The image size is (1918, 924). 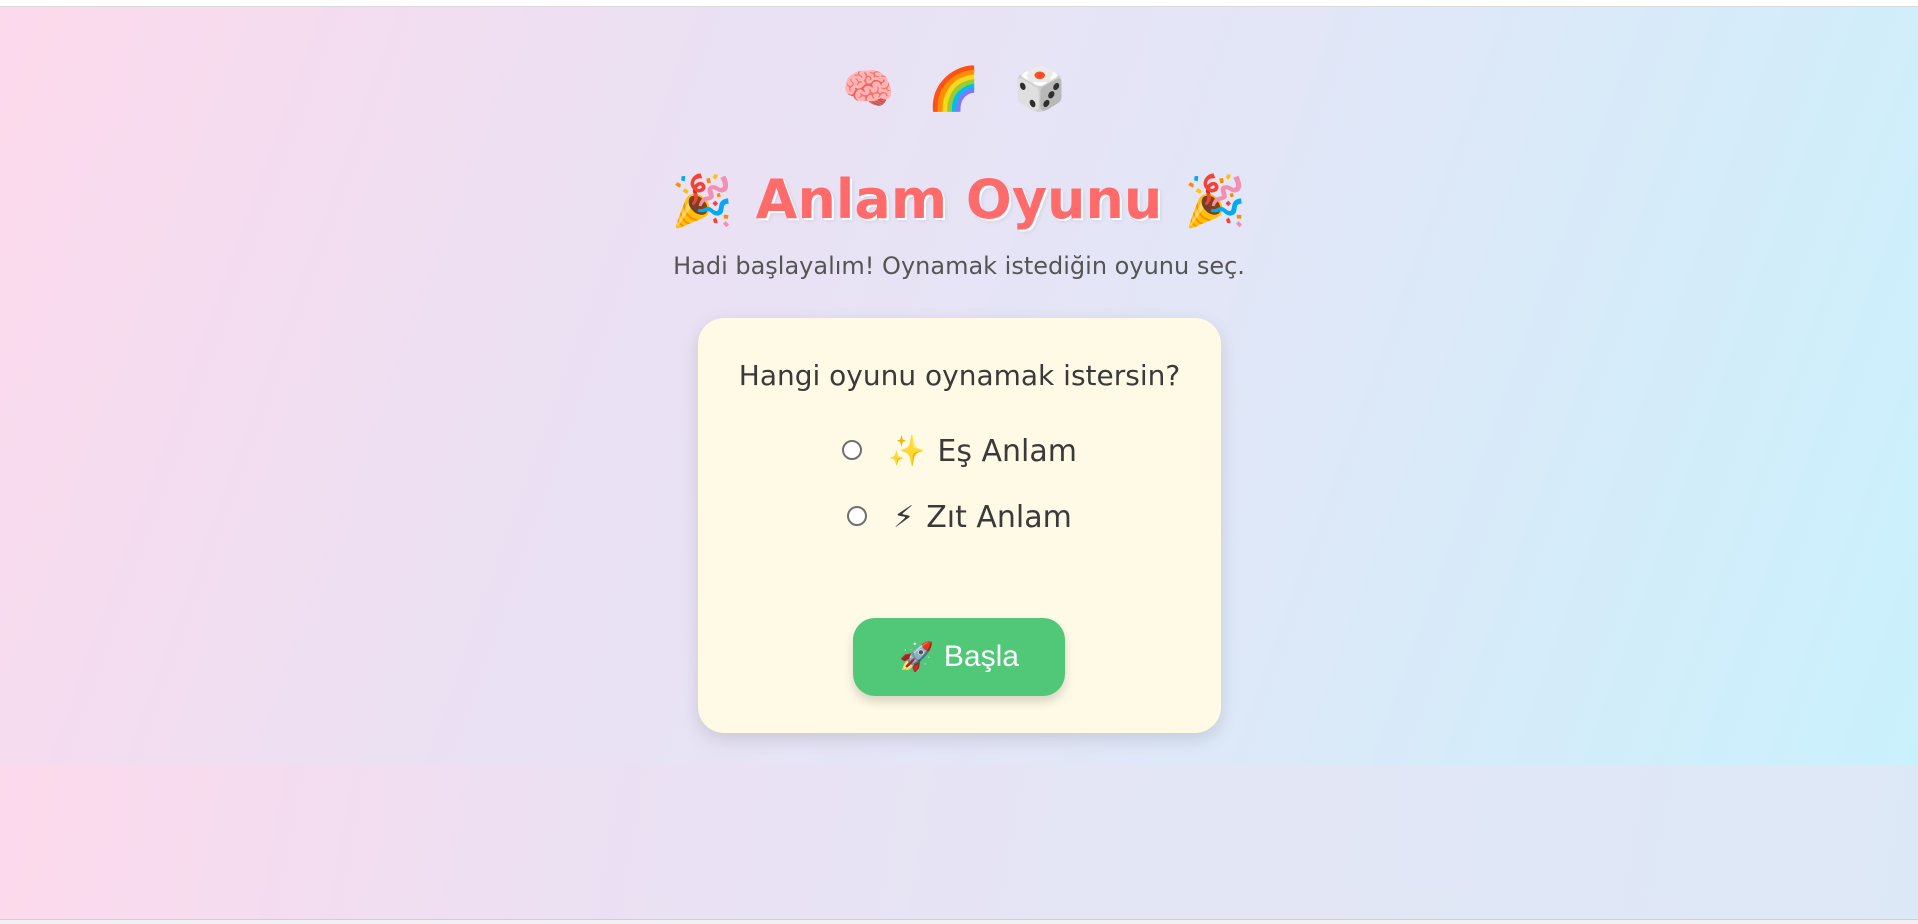 What do you see at coordinates (959, 3) in the screenshot?
I see `browser-top-edge` at bounding box center [959, 3].